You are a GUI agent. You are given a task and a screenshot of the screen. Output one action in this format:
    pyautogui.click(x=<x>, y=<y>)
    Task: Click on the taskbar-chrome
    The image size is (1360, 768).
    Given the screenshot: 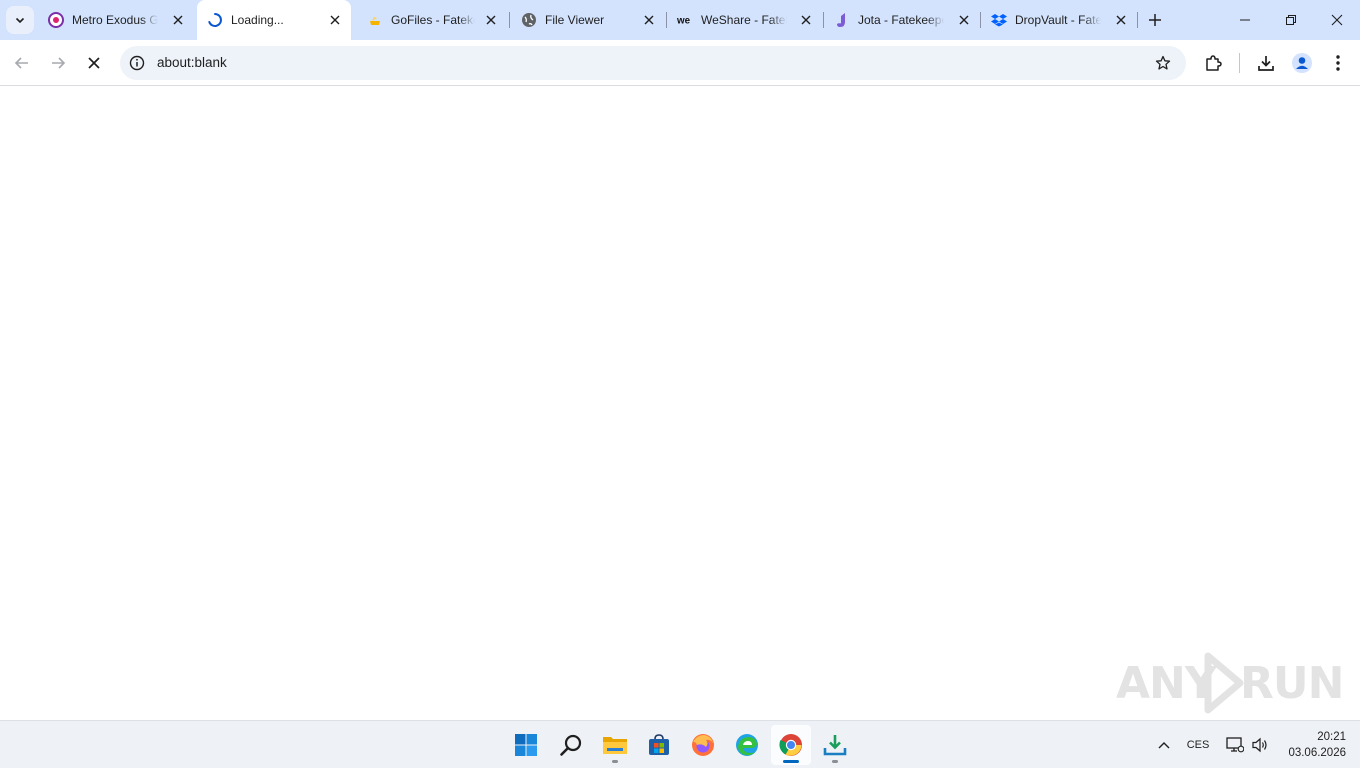 What is the action you would take?
    pyautogui.click(x=791, y=745)
    